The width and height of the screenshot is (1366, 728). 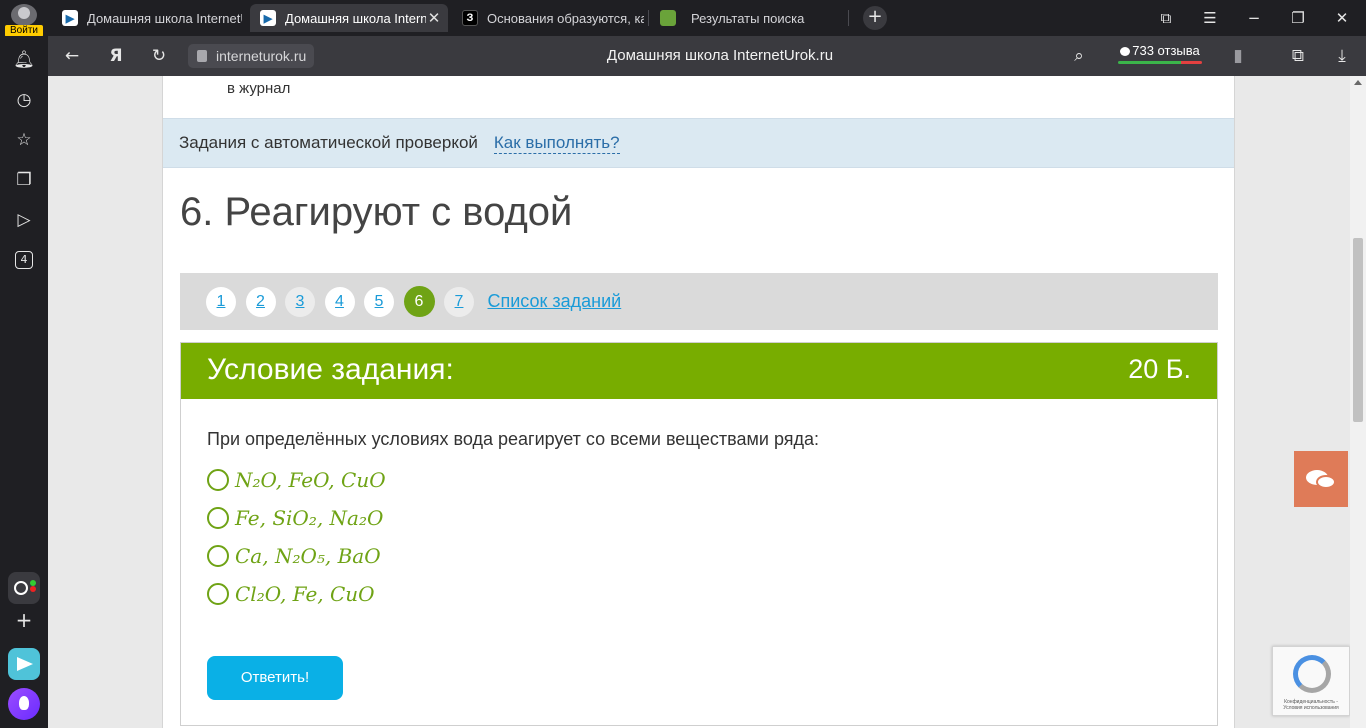 What do you see at coordinates (1079, 56) in the screenshot?
I see `zoom-icon: ⌕` at bounding box center [1079, 56].